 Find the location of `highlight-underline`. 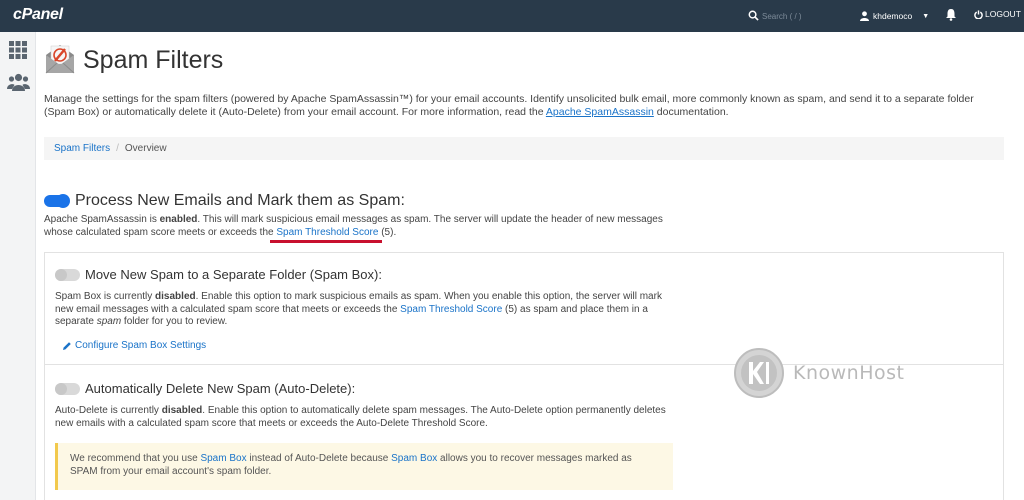

highlight-underline is located at coordinates (326, 241).